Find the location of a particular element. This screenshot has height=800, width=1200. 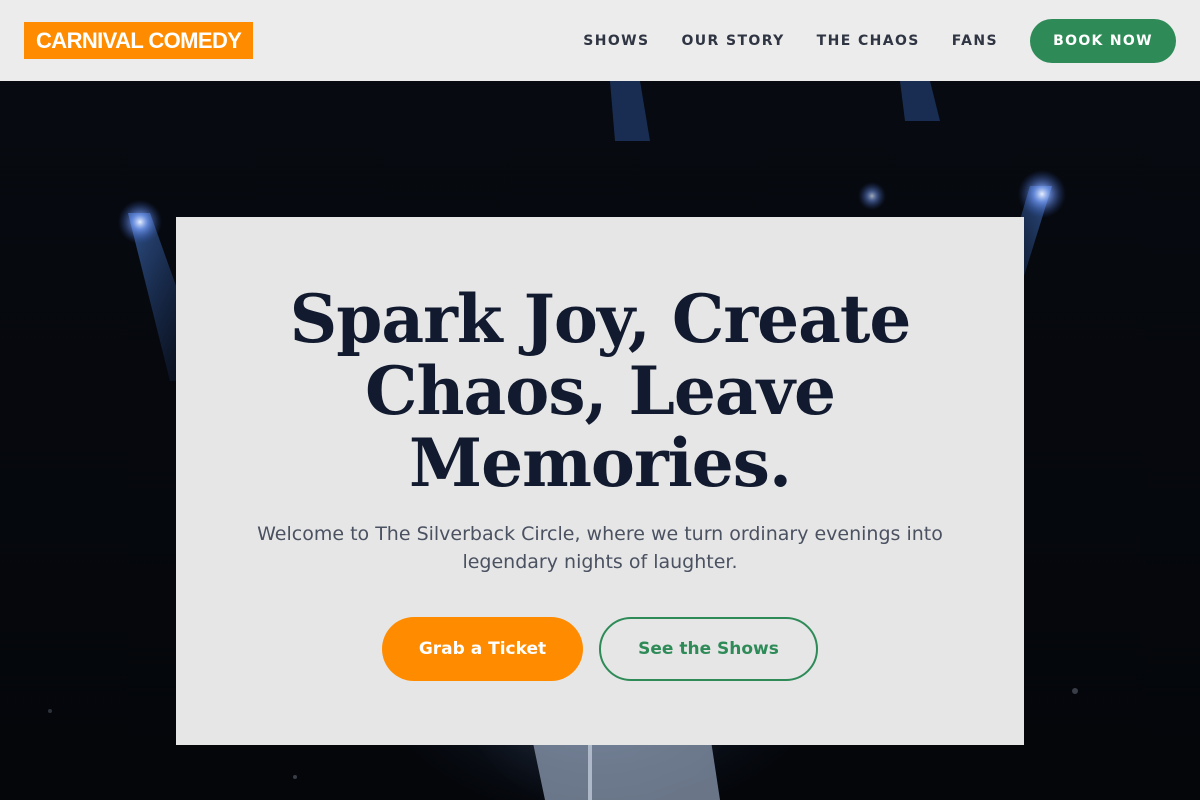

nav-link-fans: FANS is located at coordinates (975, 41).